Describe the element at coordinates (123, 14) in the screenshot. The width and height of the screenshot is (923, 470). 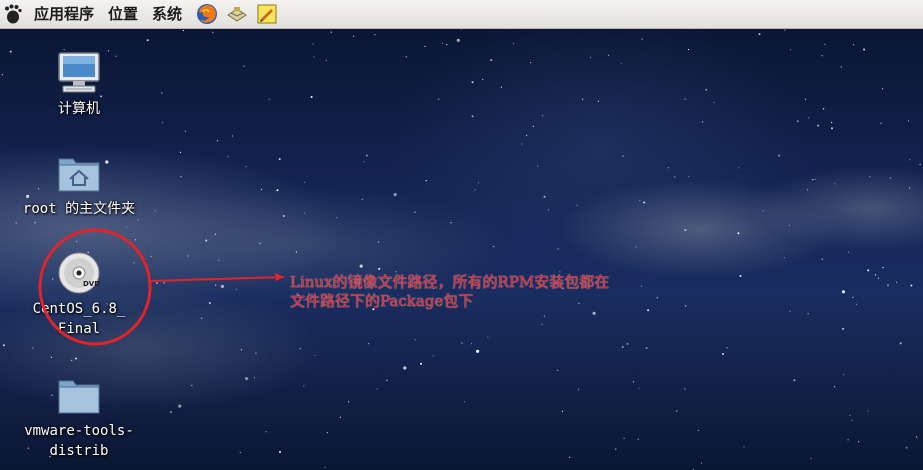
I see `menu-places: 位置` at that location.